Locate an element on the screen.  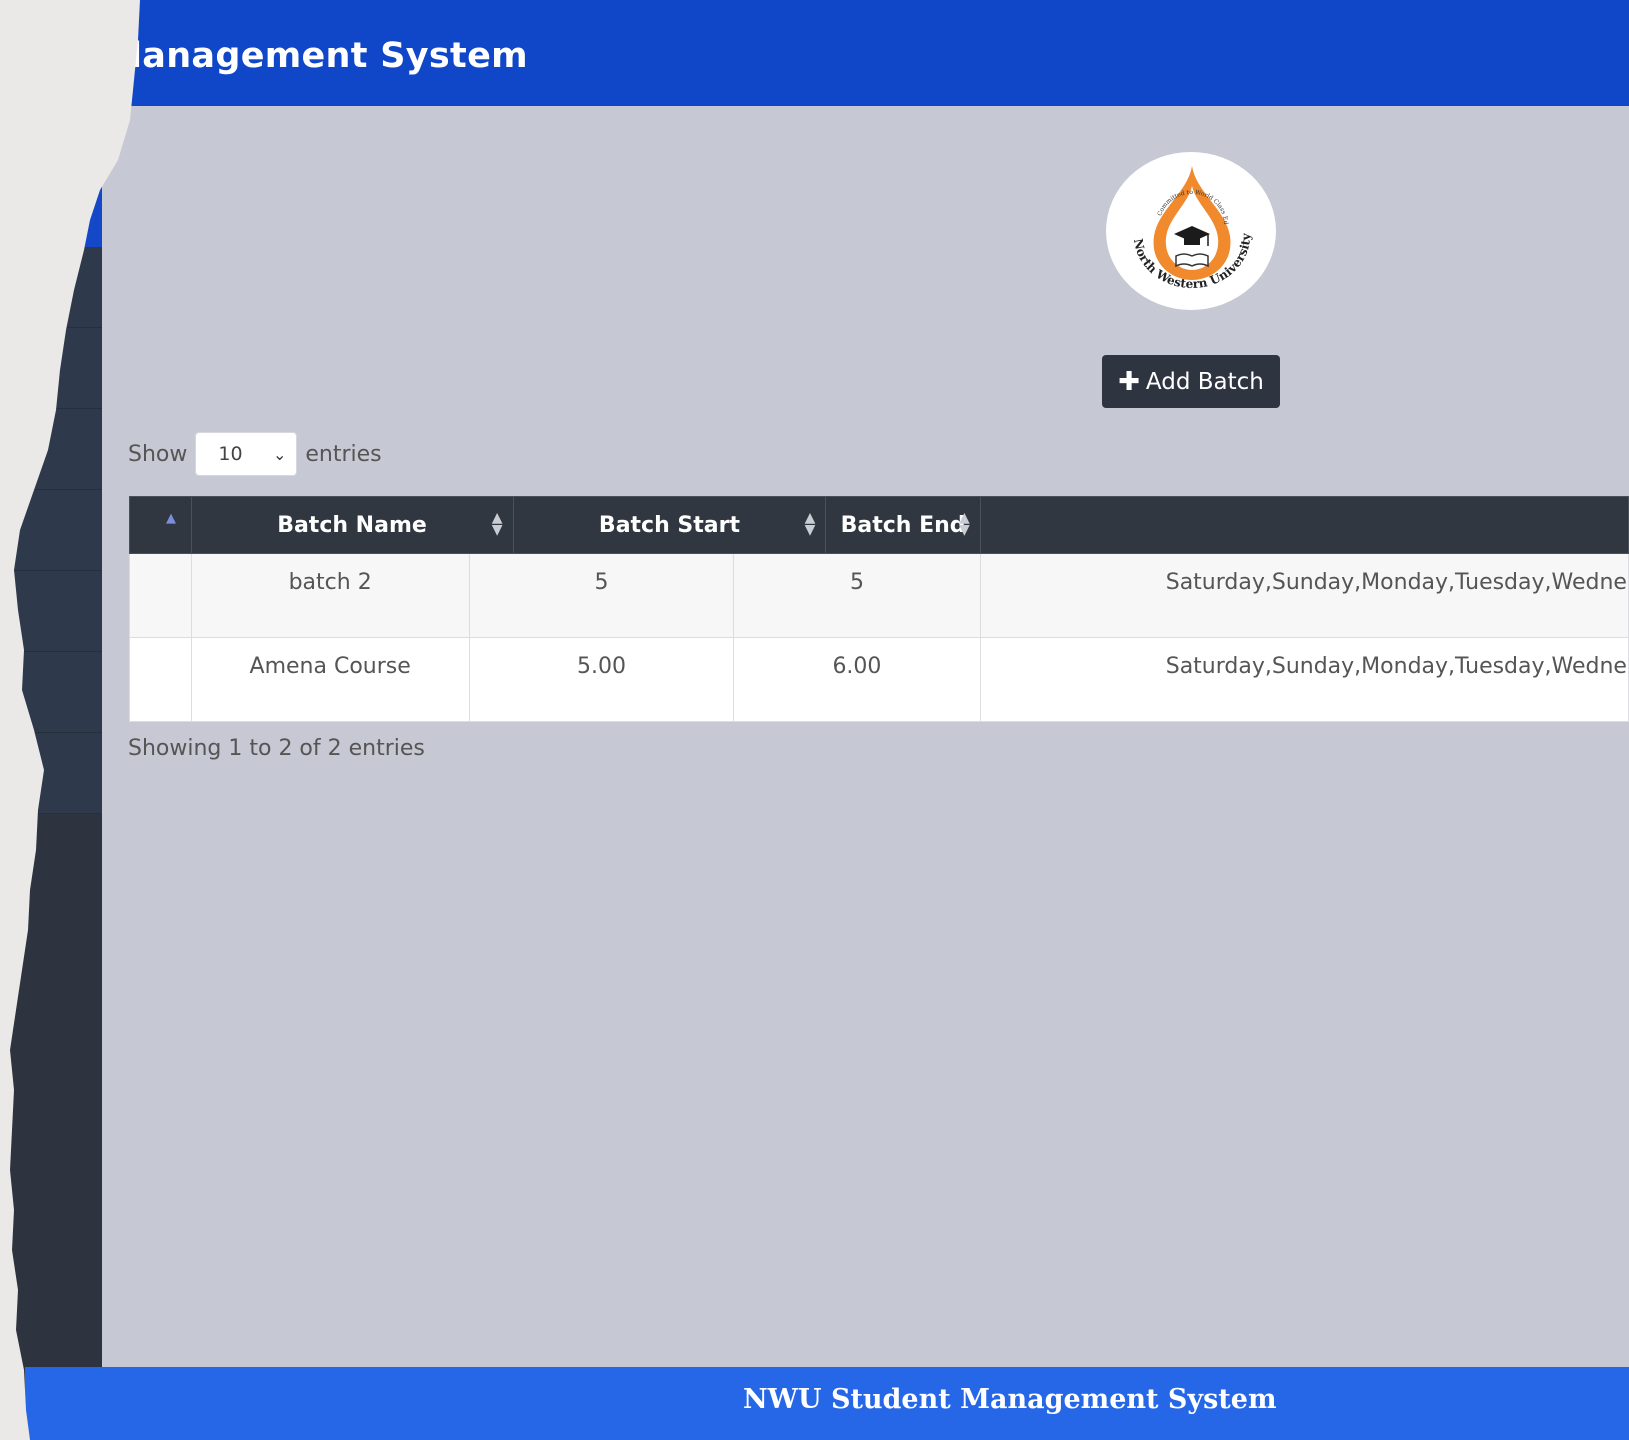
entries-label: entries is located at coordinates (343, 454).